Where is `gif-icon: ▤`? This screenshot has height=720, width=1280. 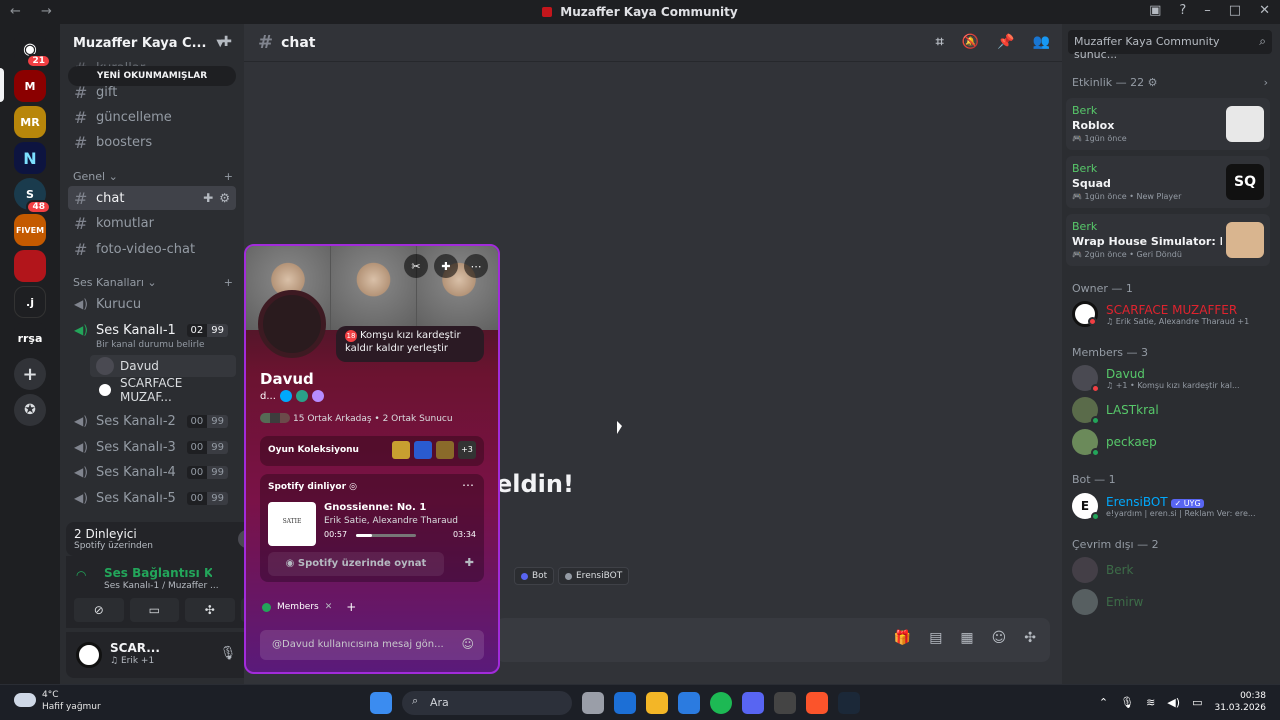
gif-icon: ▤ is located at coordinates (935, 638).